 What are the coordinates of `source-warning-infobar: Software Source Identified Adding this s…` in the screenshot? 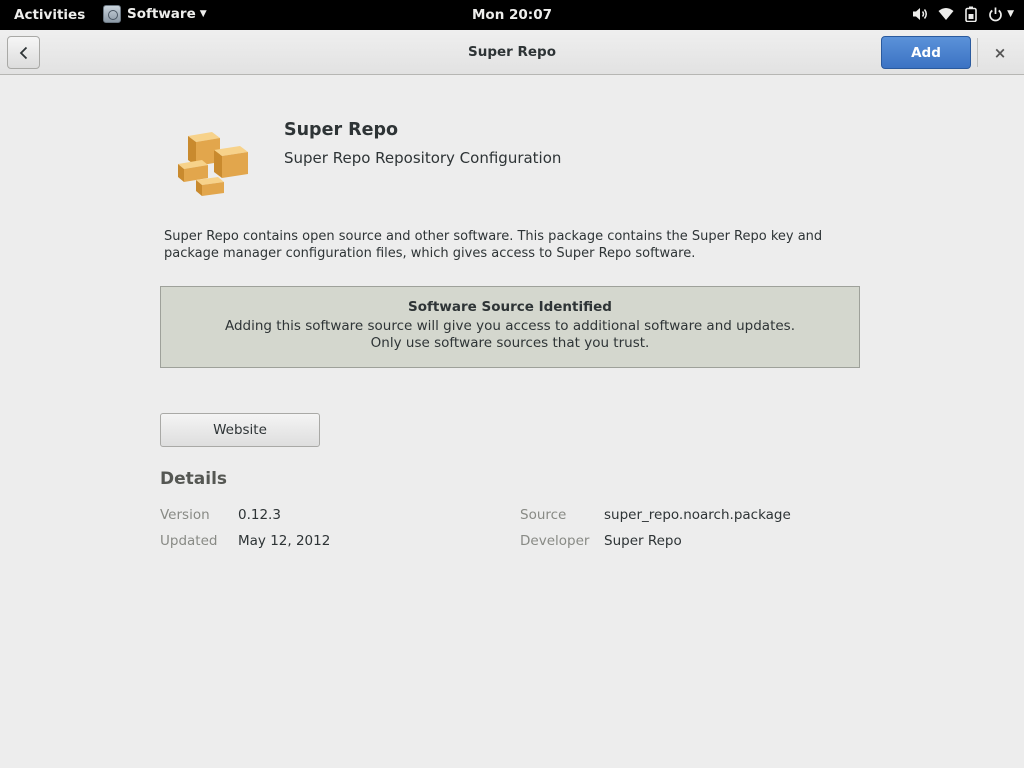 It's located at (510, 327).